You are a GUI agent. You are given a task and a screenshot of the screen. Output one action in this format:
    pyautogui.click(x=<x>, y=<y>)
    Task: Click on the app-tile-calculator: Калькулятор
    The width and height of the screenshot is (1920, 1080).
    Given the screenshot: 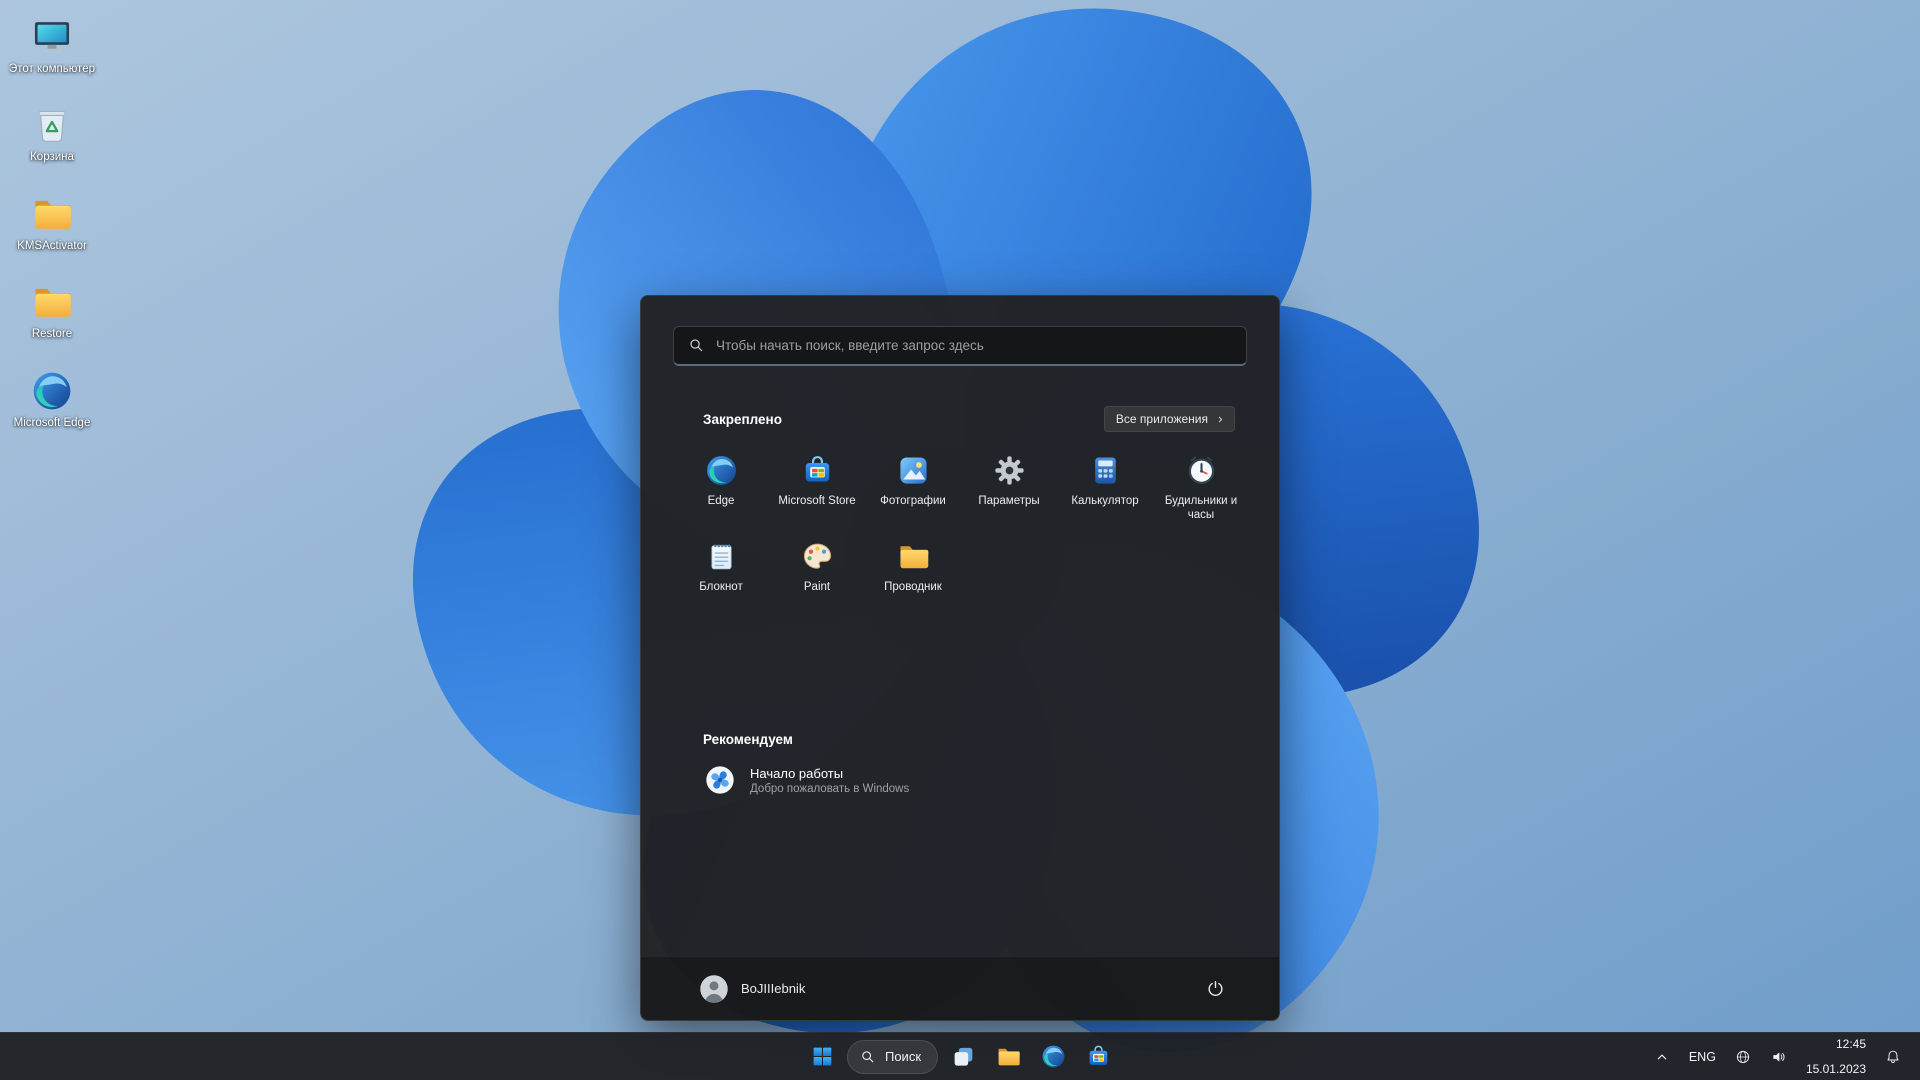 What is the action you would take?
    pyautogui.click(x=1105, y=486)
    